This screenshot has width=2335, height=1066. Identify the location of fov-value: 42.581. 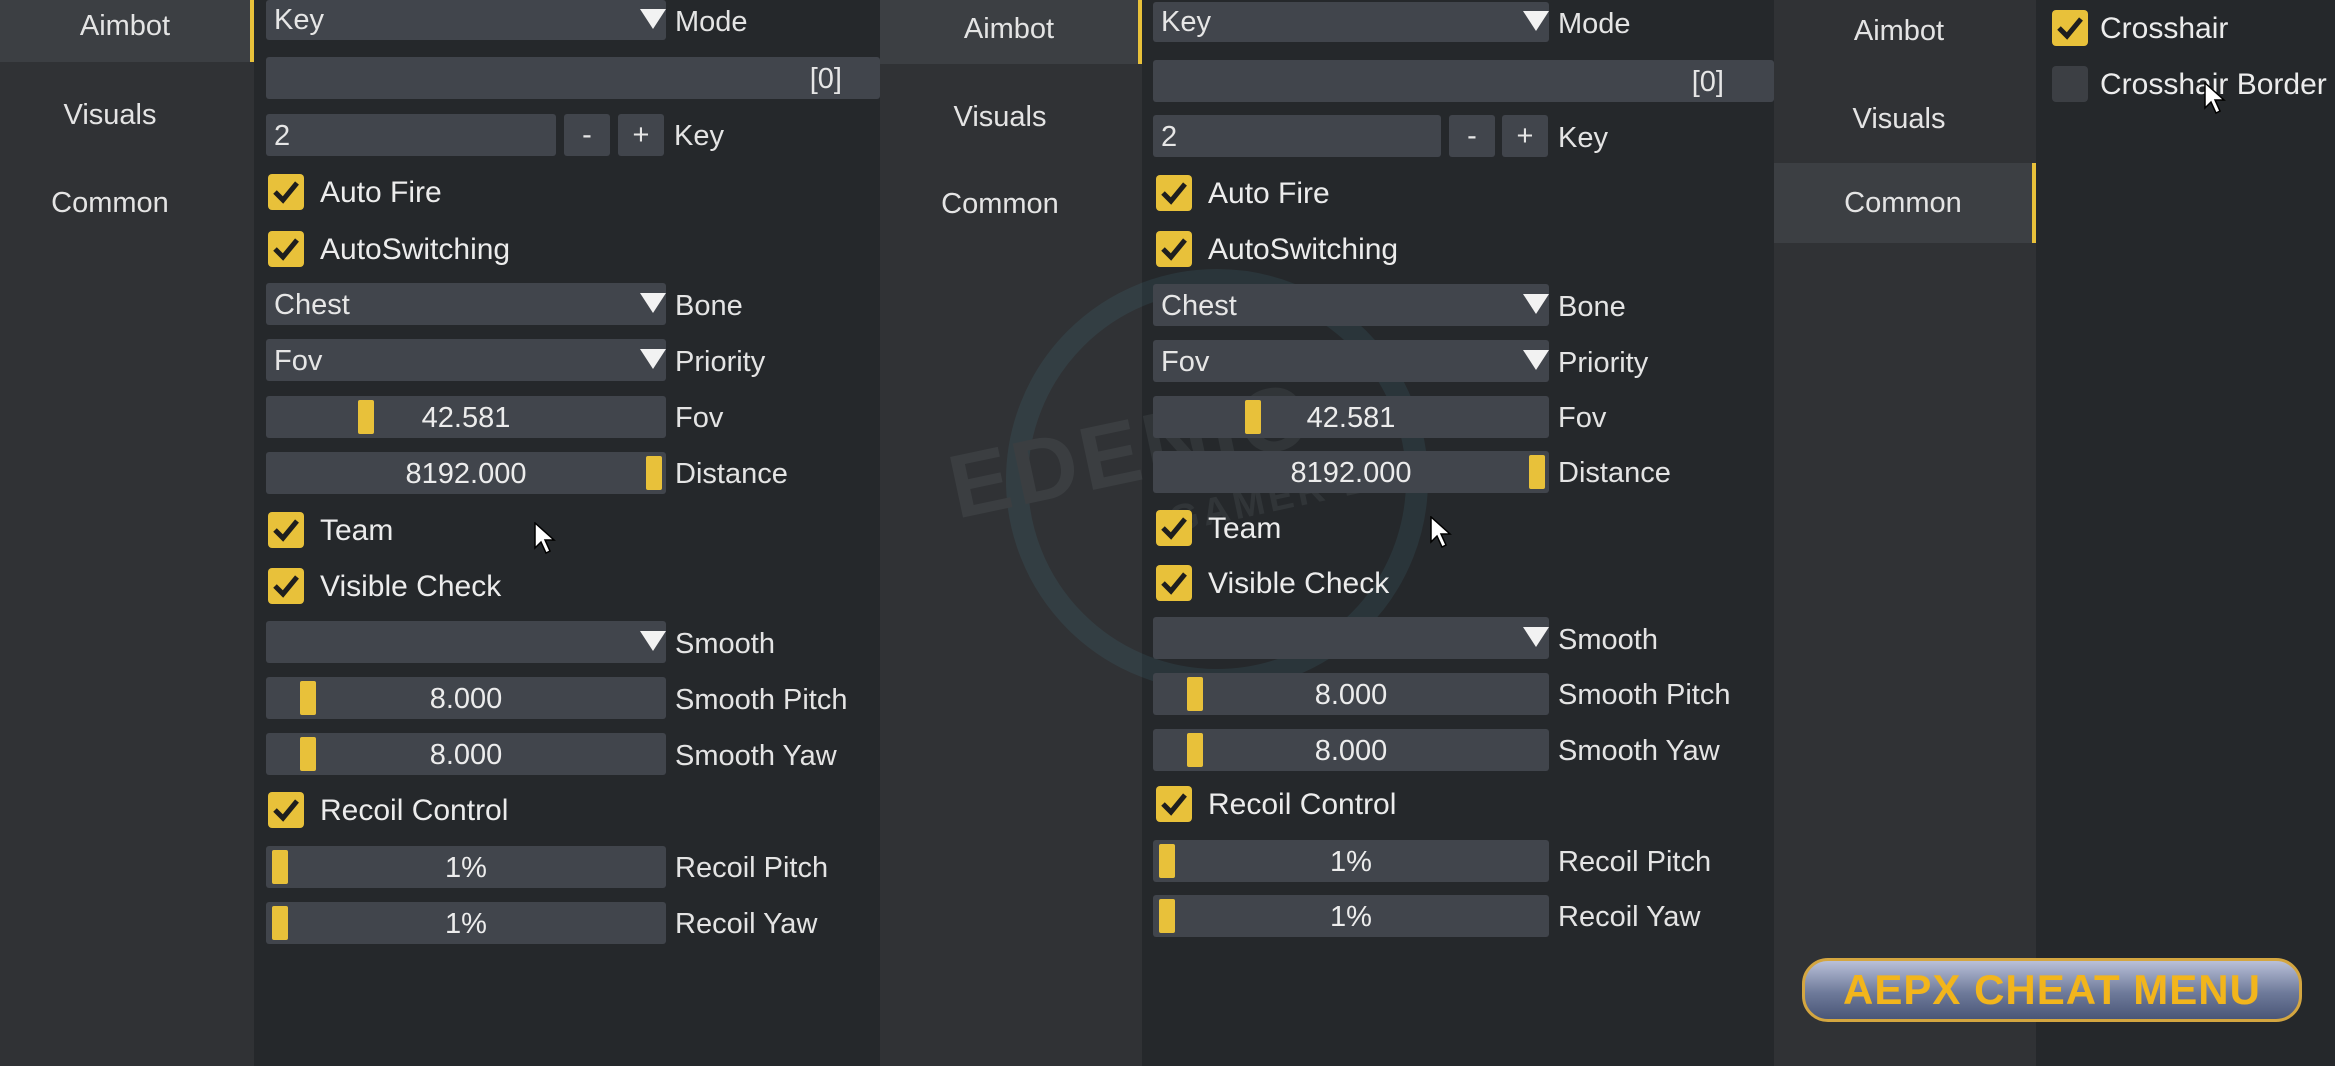
(1351, 418).